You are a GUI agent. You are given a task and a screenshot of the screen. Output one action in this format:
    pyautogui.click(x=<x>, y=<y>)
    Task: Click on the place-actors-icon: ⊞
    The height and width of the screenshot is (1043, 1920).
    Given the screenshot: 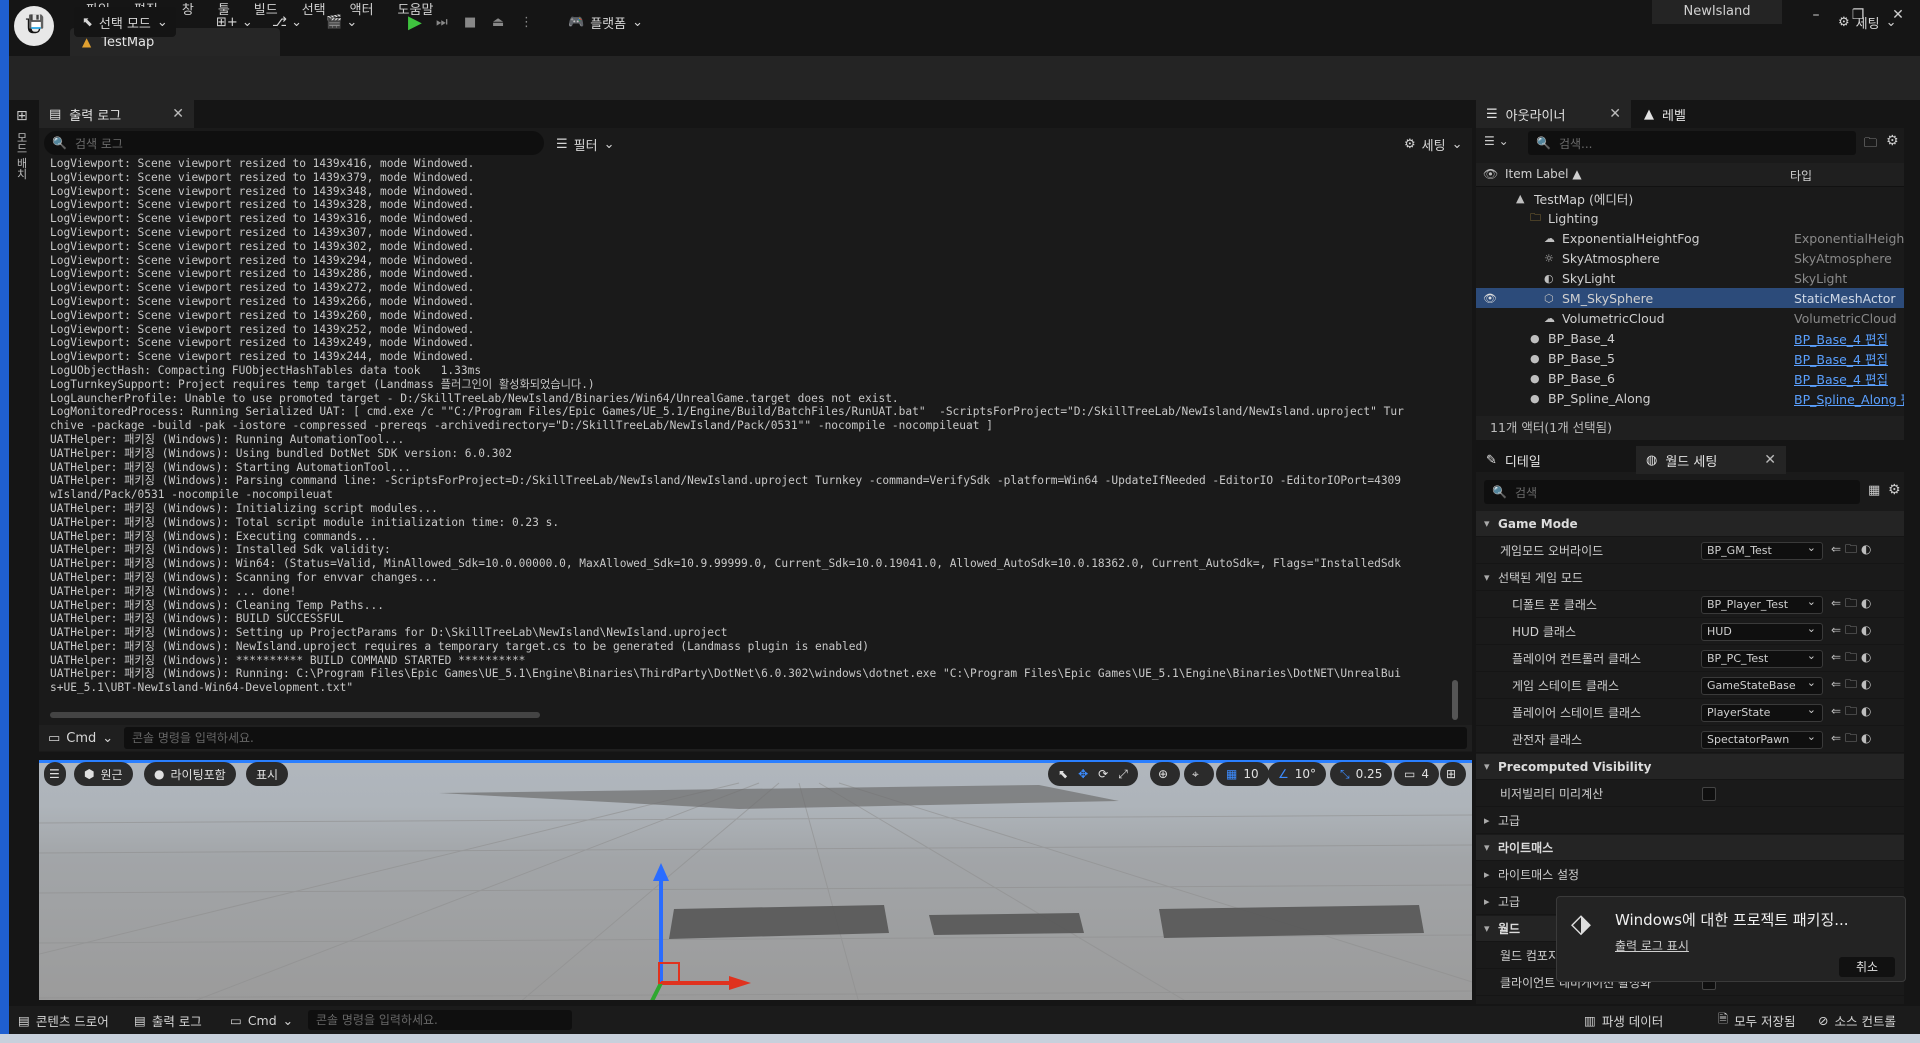 What is the action you would take?
    pyautogui.click(x=22, y=116)
    